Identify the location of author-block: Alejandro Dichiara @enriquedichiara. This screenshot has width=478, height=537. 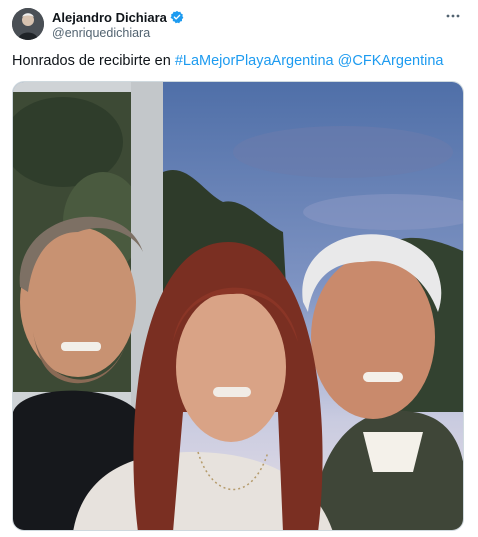
(118, 24).